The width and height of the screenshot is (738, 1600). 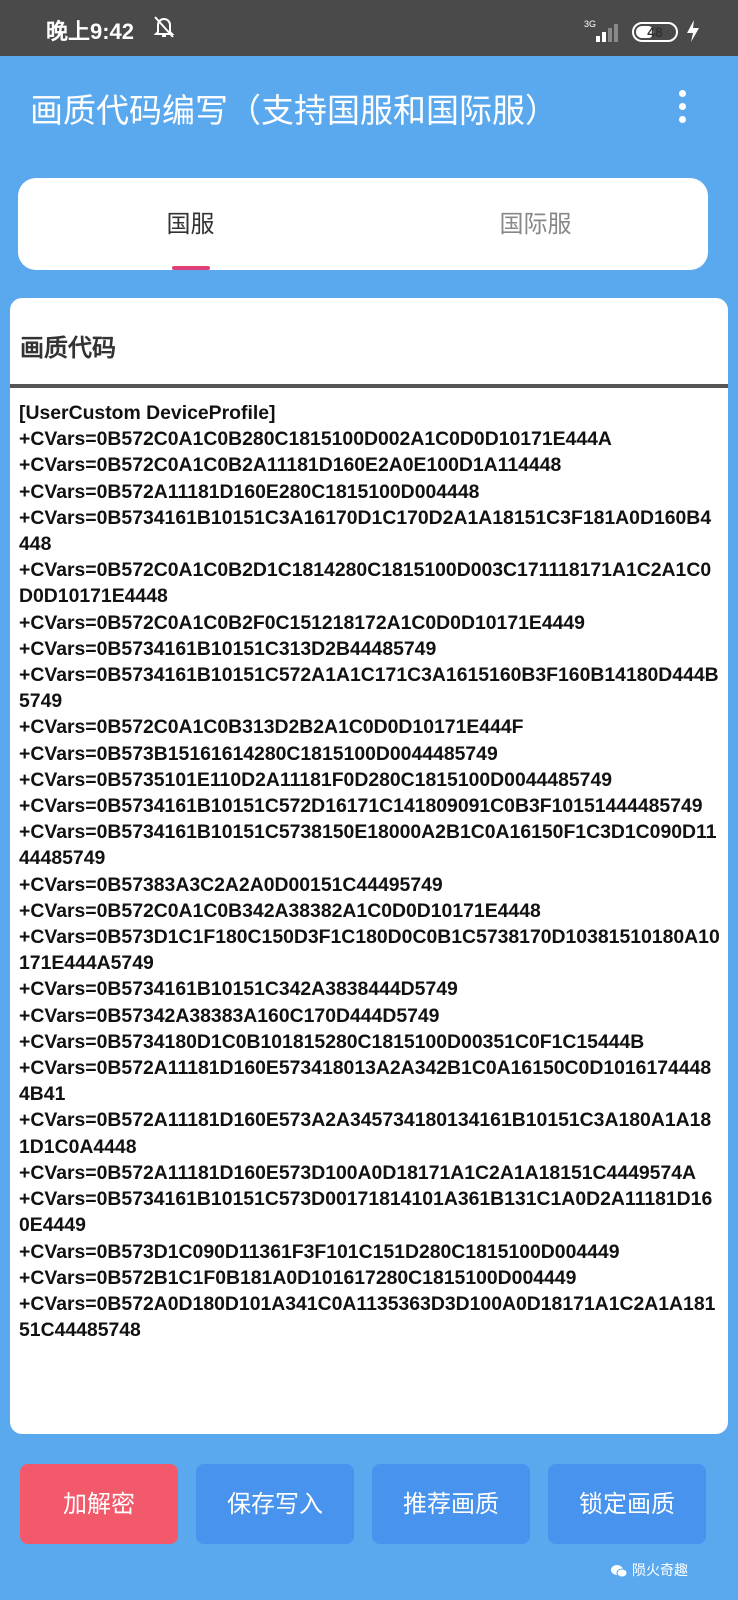 I want to click on tab-bar: 国服 国际服, so click(x=363, y=224).